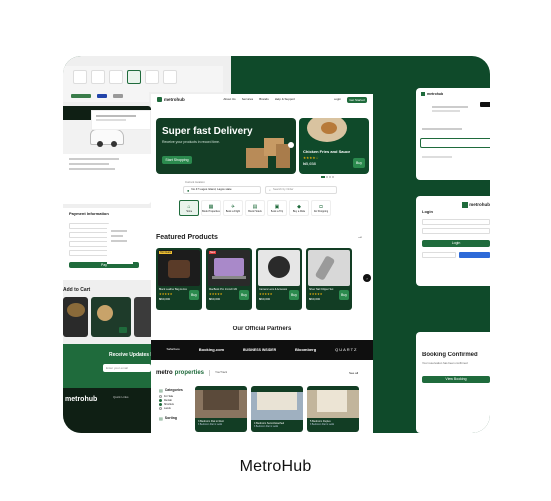  What do you see at coordinates (164, 373) in the screenshot?
I see `properties-brand: metro` at bounding box center [164, 373].